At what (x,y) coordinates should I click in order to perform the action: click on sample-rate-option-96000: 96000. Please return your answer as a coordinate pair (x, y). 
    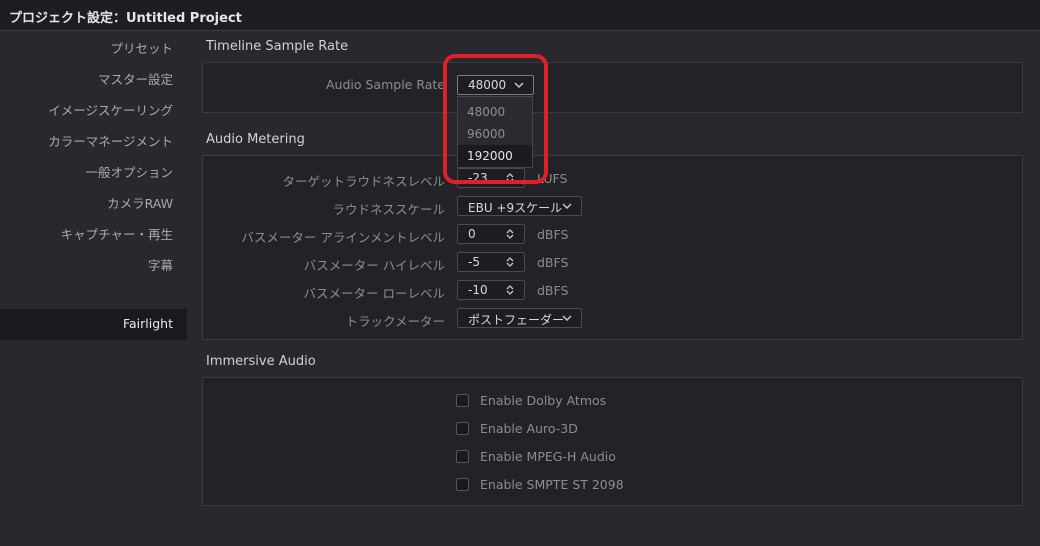
    Looking at the image, I should click on (495, 134).